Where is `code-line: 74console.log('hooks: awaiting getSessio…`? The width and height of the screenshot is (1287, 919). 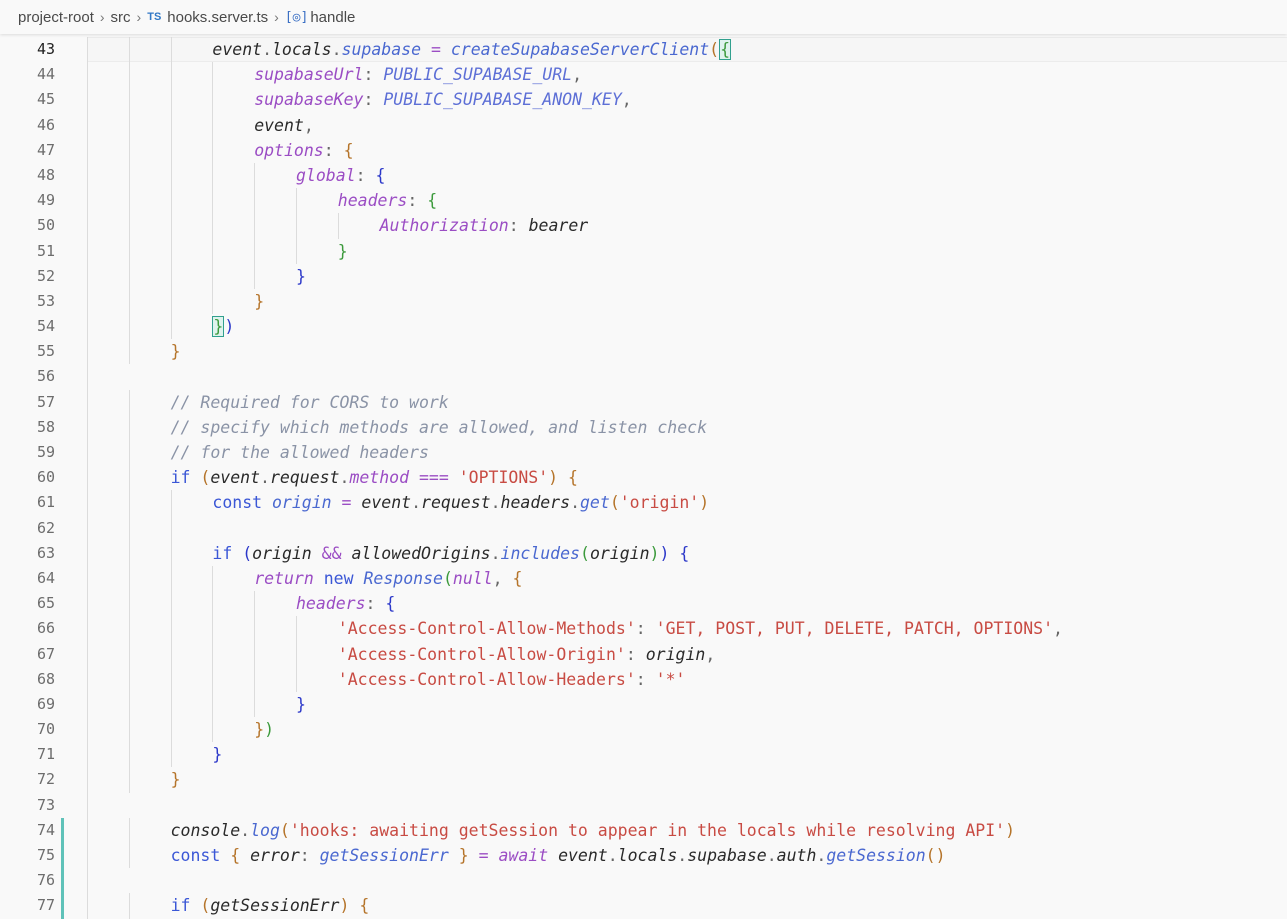 code-line: 74console.log('hooks: awaiting getSessio… is located at coordinates (643, 830).